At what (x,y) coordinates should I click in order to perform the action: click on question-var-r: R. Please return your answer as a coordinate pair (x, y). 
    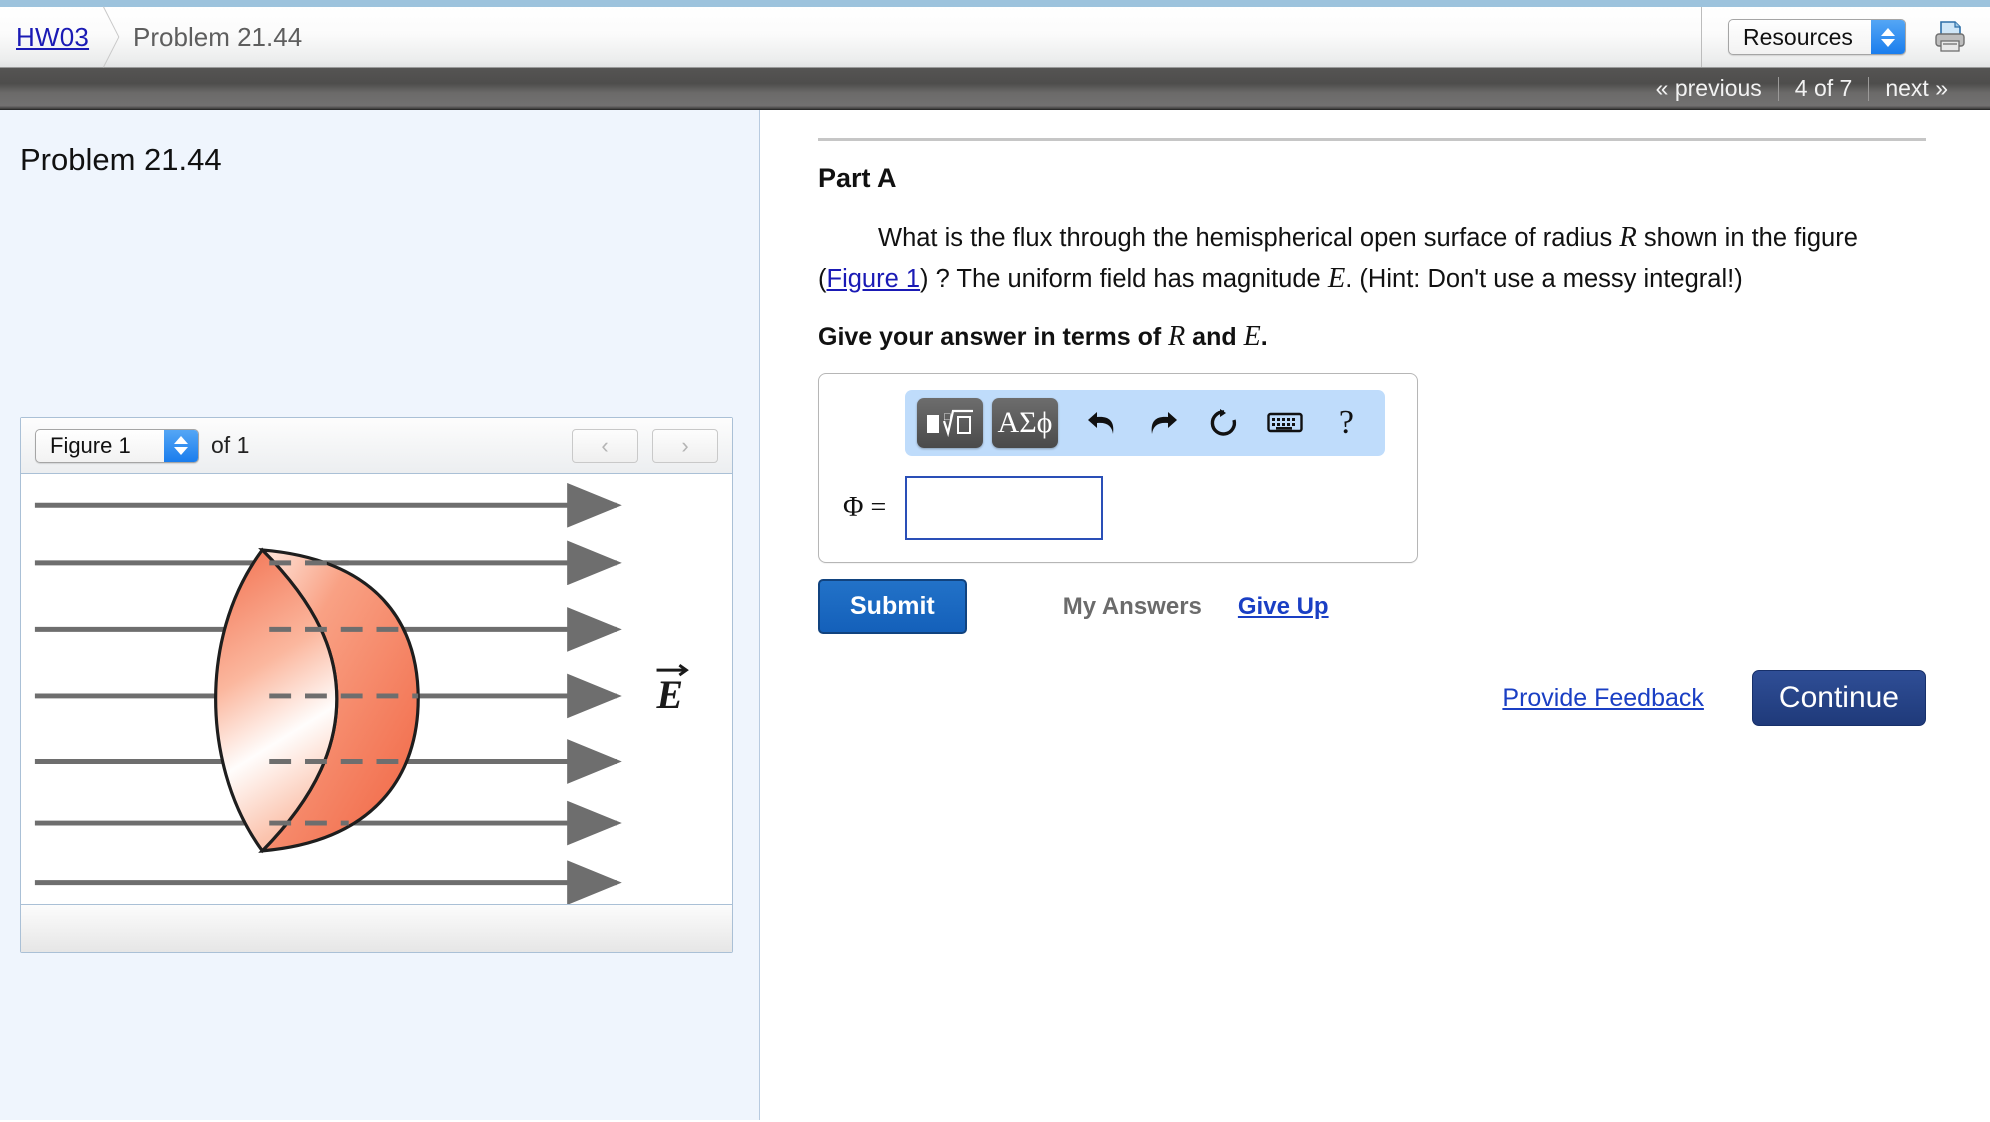
    Looking at the image, I should click on (1628, 237).